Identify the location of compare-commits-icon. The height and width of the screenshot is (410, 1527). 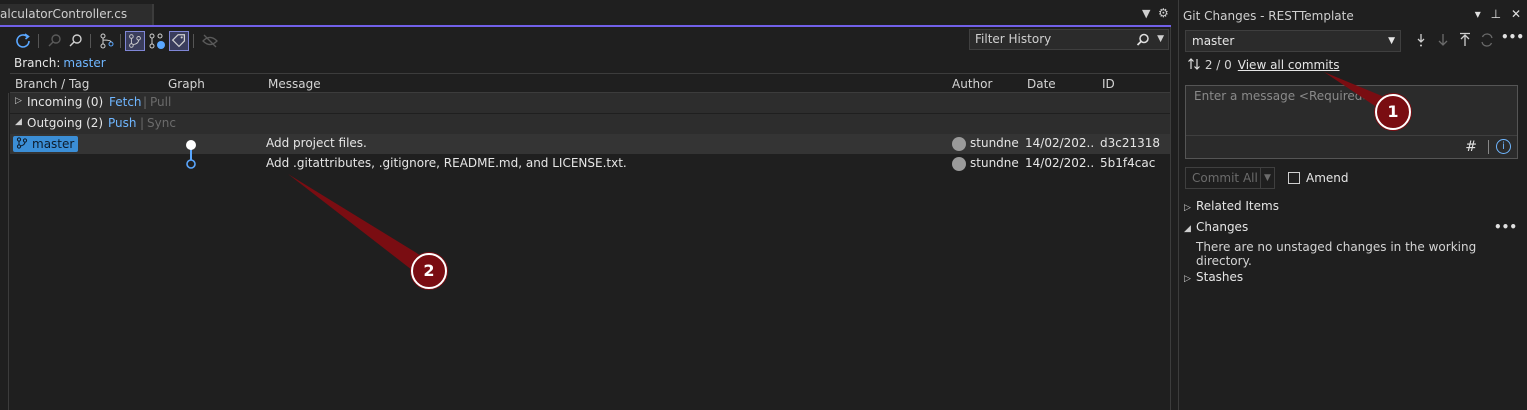
(107, 41).